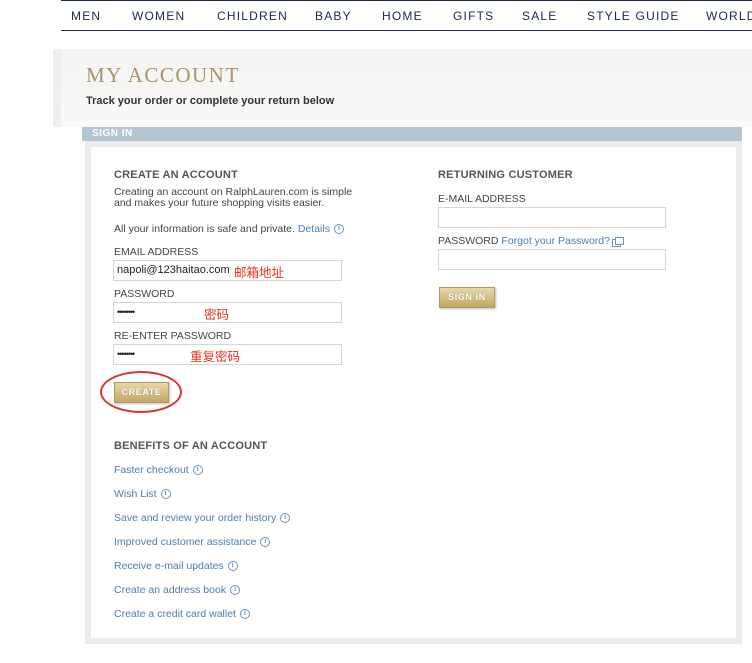 The image size is (752, 663). I want to click on benefit-link: Wish List, so click(135, 494).